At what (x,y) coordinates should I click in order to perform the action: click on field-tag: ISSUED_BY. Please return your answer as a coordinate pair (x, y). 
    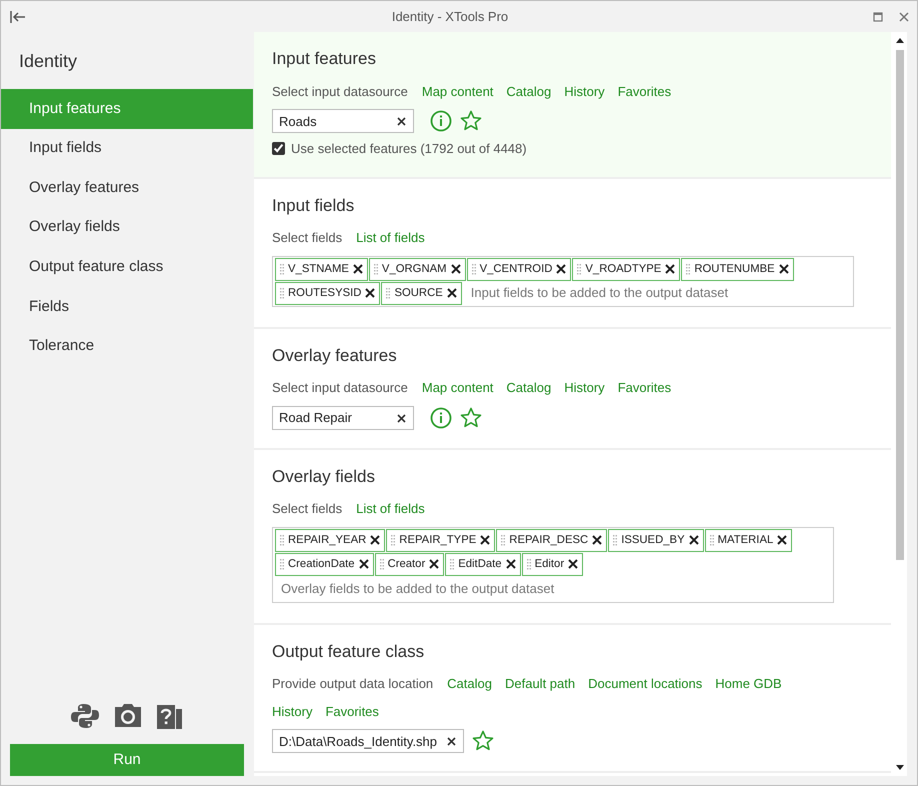
    Looking at the image, I should click on (656, 540).